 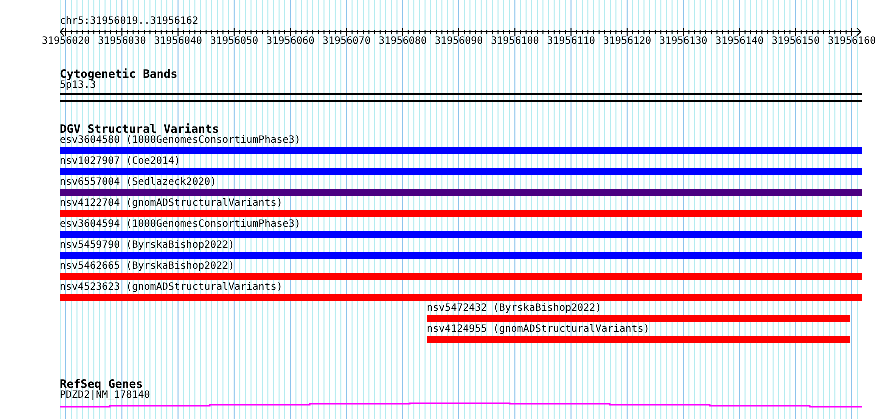 What do you see at coordinates (852, 42) in the screenshot?
I see `ruler-label: 31956160` at bounding box center [852, 42].